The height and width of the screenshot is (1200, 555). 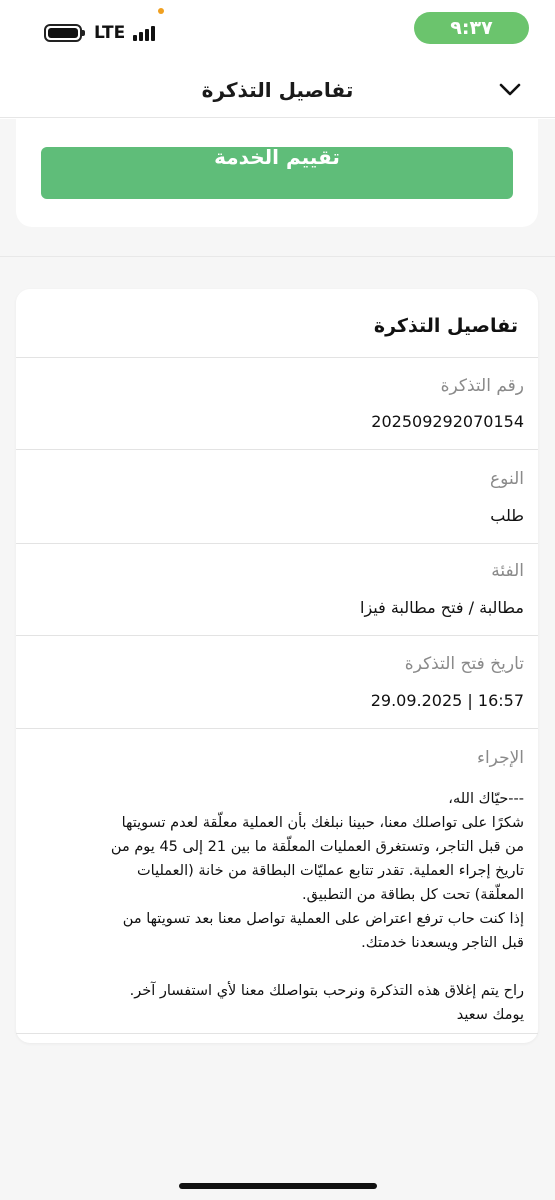 What do you see at coordinates (445, 326) in the screenshot?
I see `card-title: تفاصيل التذكرة` at bounding box center [445, 326].